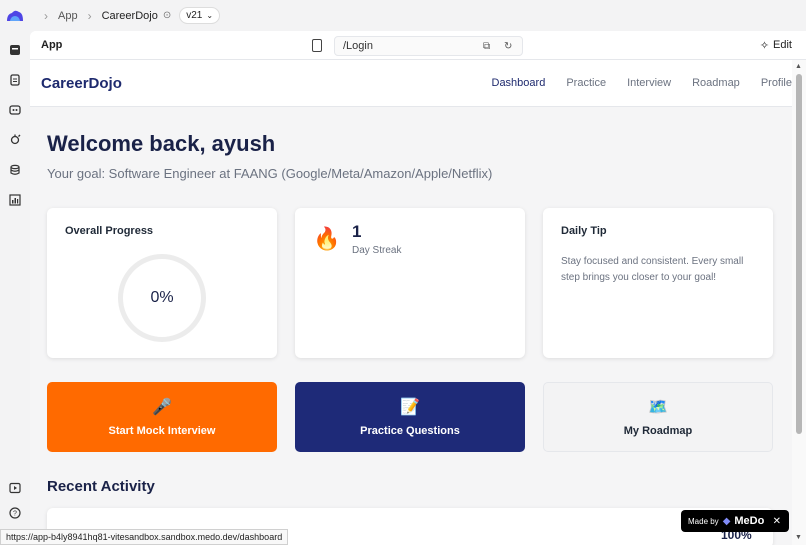 The height and width of the screenshot is (545, 806). What do you see at coordinates (764, 45) in the screenshot?
I see `sparkle-icon: ✧` at bounding box center [764, 45].